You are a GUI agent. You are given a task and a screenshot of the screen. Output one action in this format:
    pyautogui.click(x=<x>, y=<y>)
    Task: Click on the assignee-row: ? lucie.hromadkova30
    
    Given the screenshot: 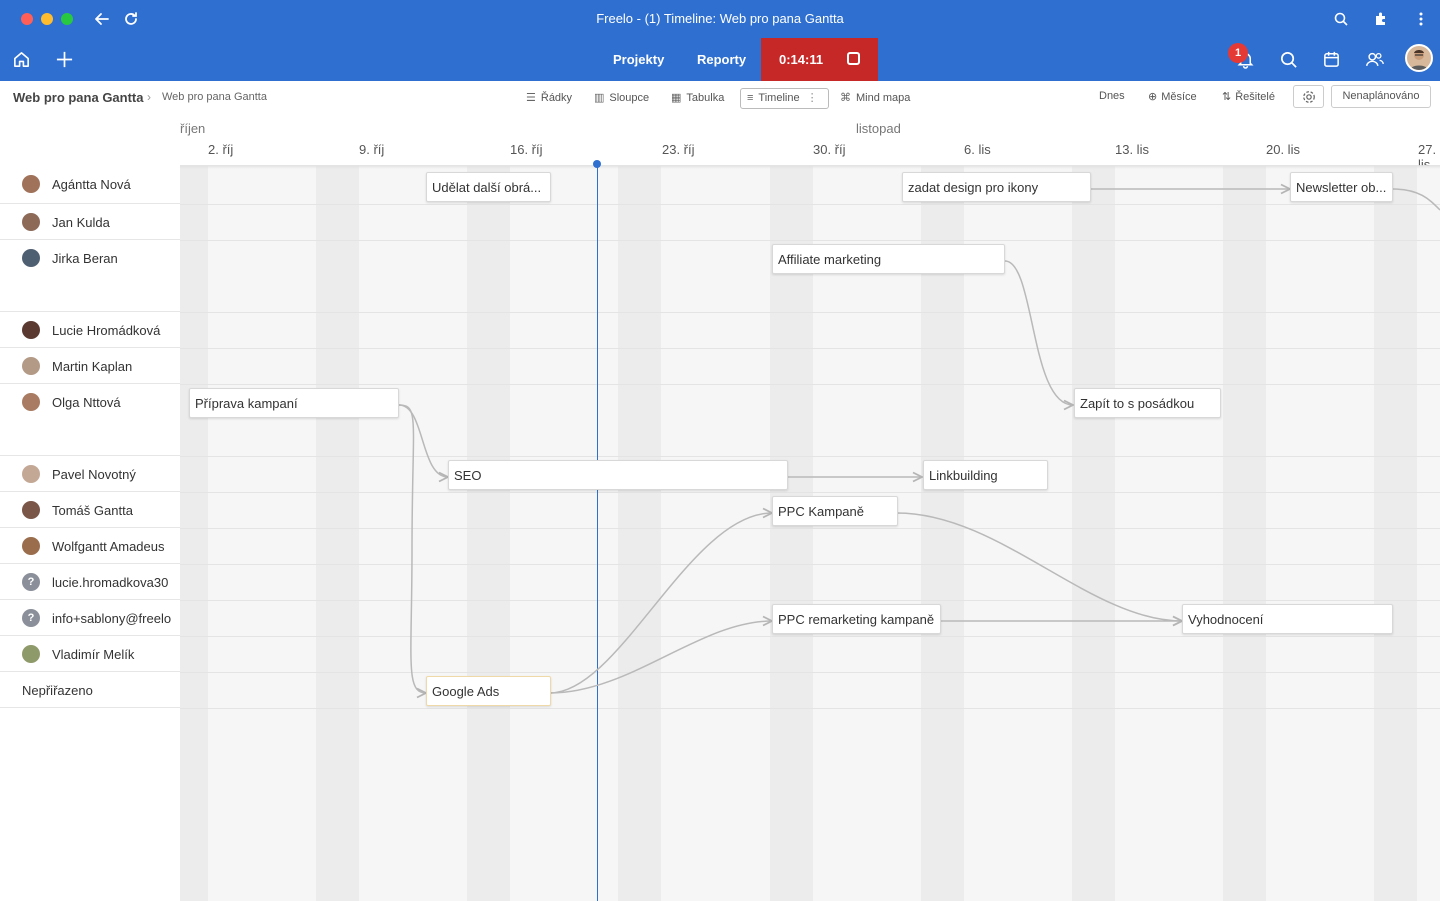 What is the action you would take?
    pyautogui.click(x=90, y=582)
    